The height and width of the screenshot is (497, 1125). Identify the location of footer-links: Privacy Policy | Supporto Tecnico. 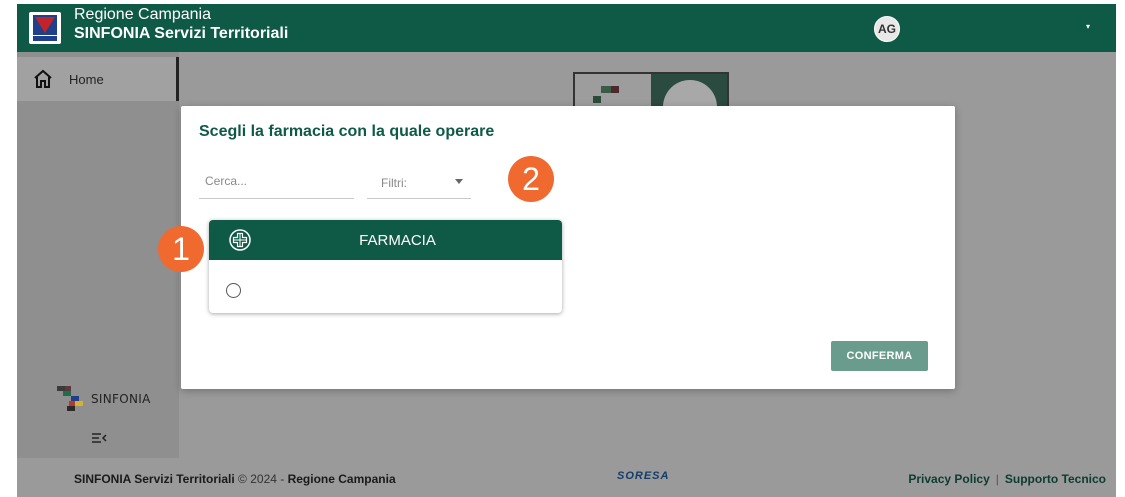
(1007, 479).